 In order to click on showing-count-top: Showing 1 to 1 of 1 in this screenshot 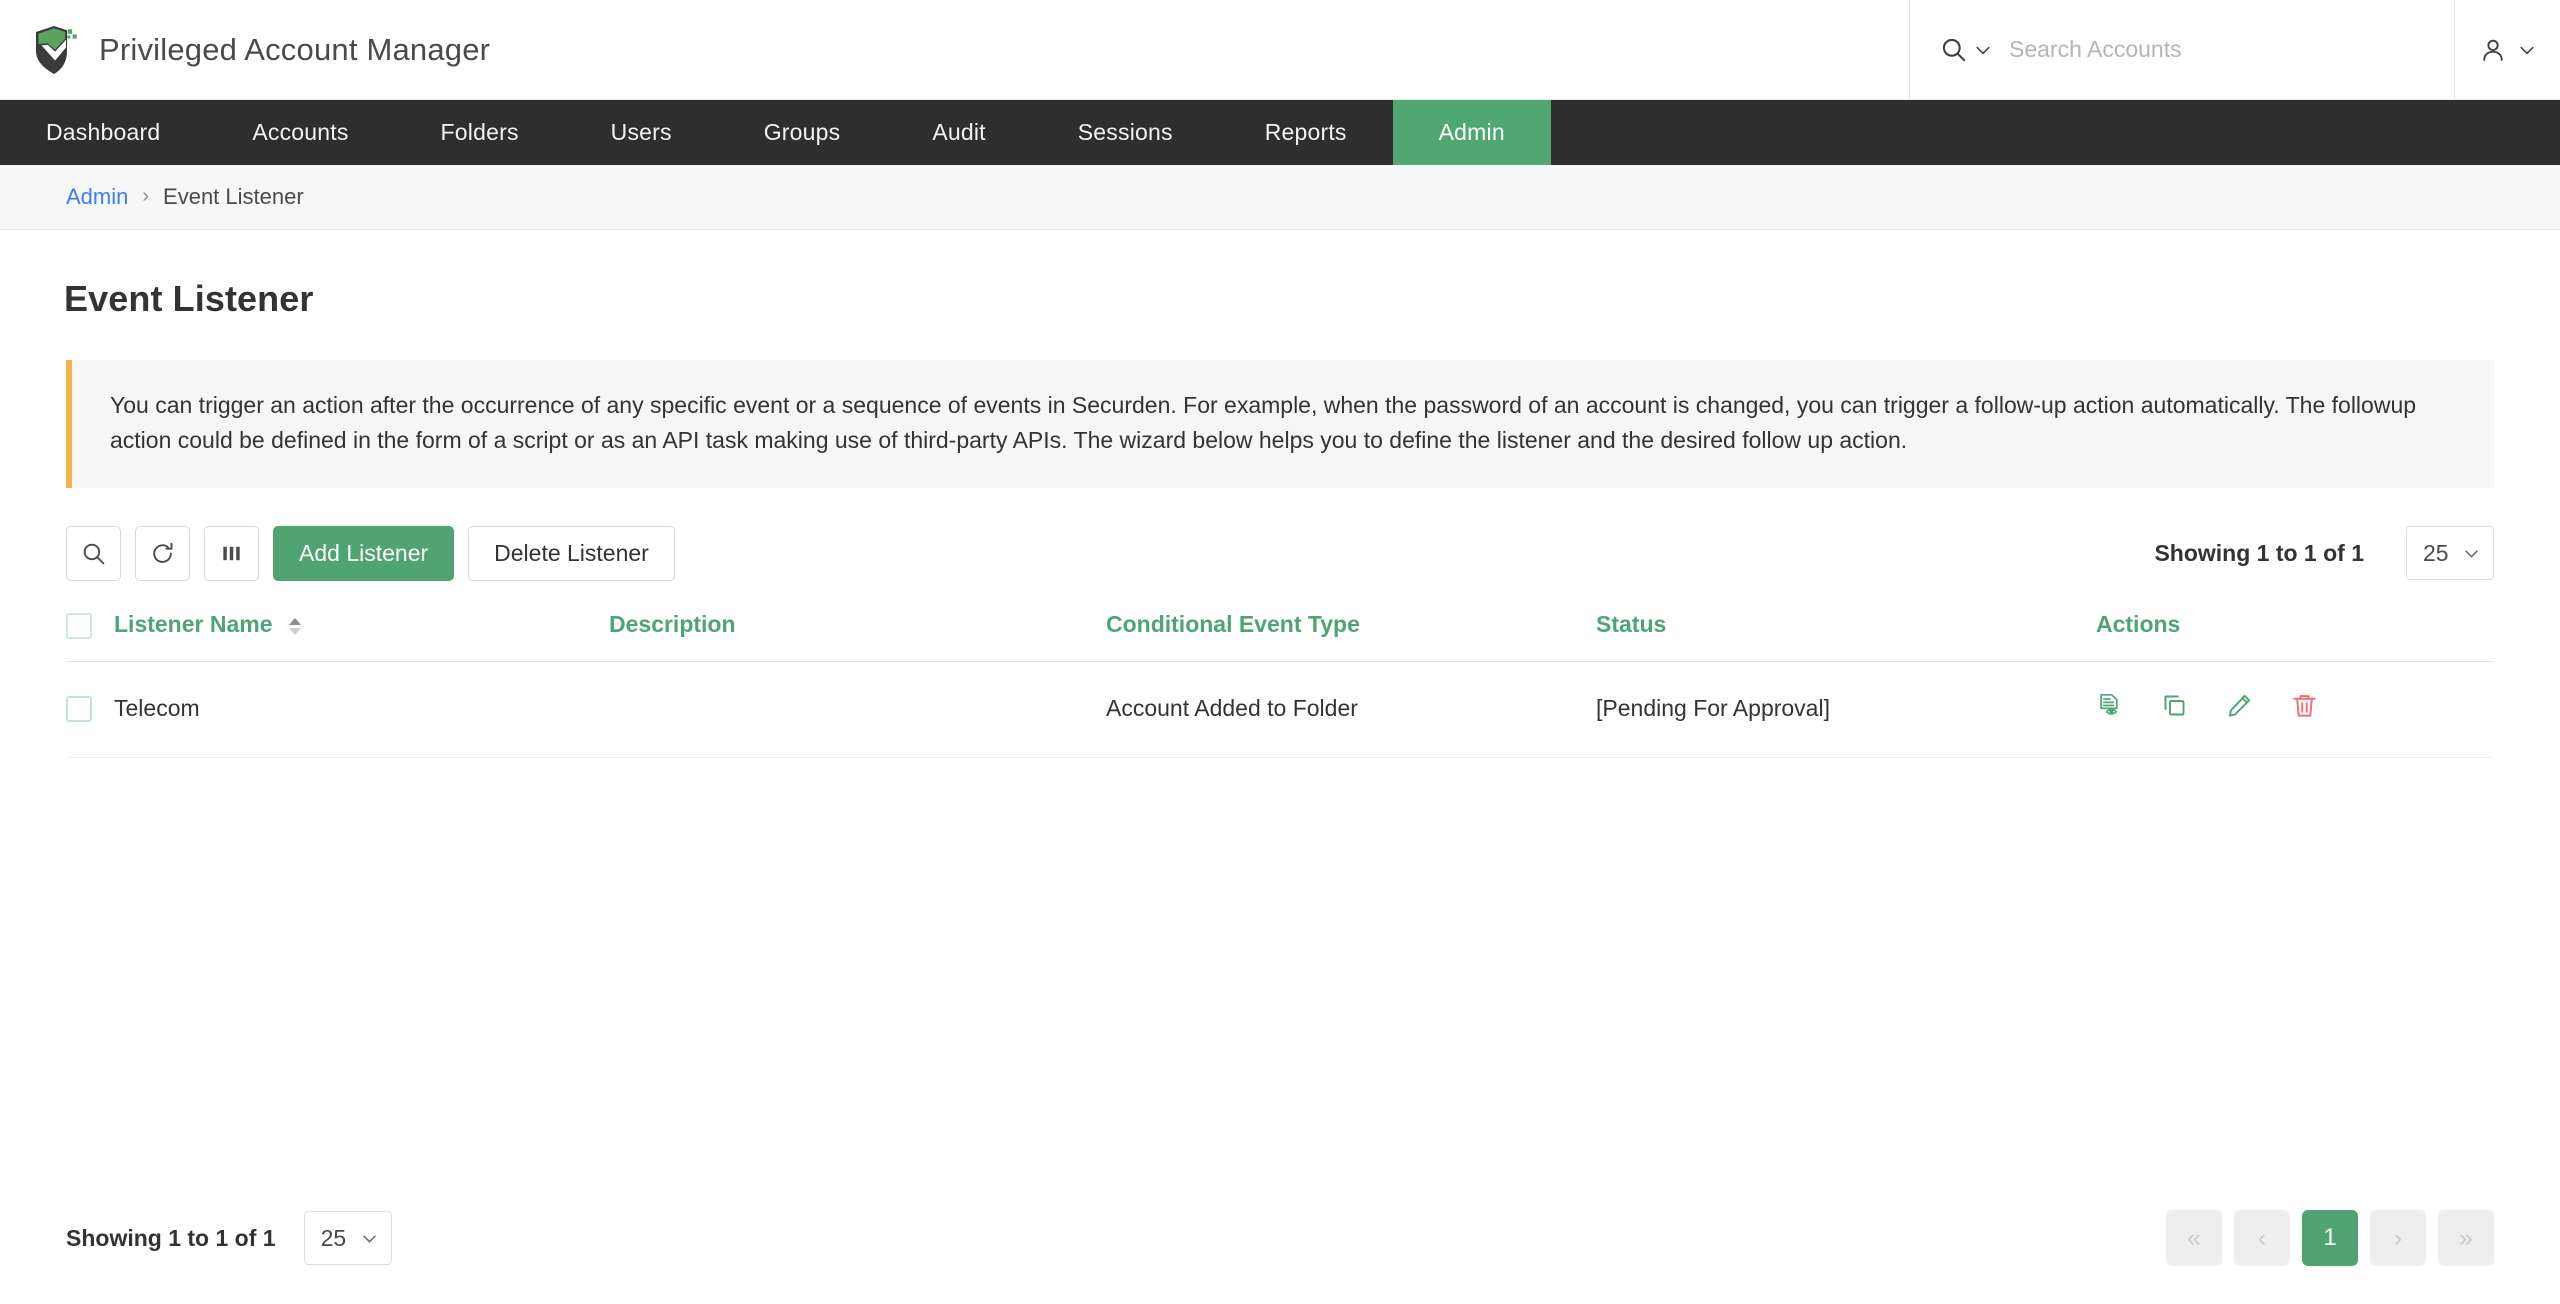, I will do `click(2259, 552)`.